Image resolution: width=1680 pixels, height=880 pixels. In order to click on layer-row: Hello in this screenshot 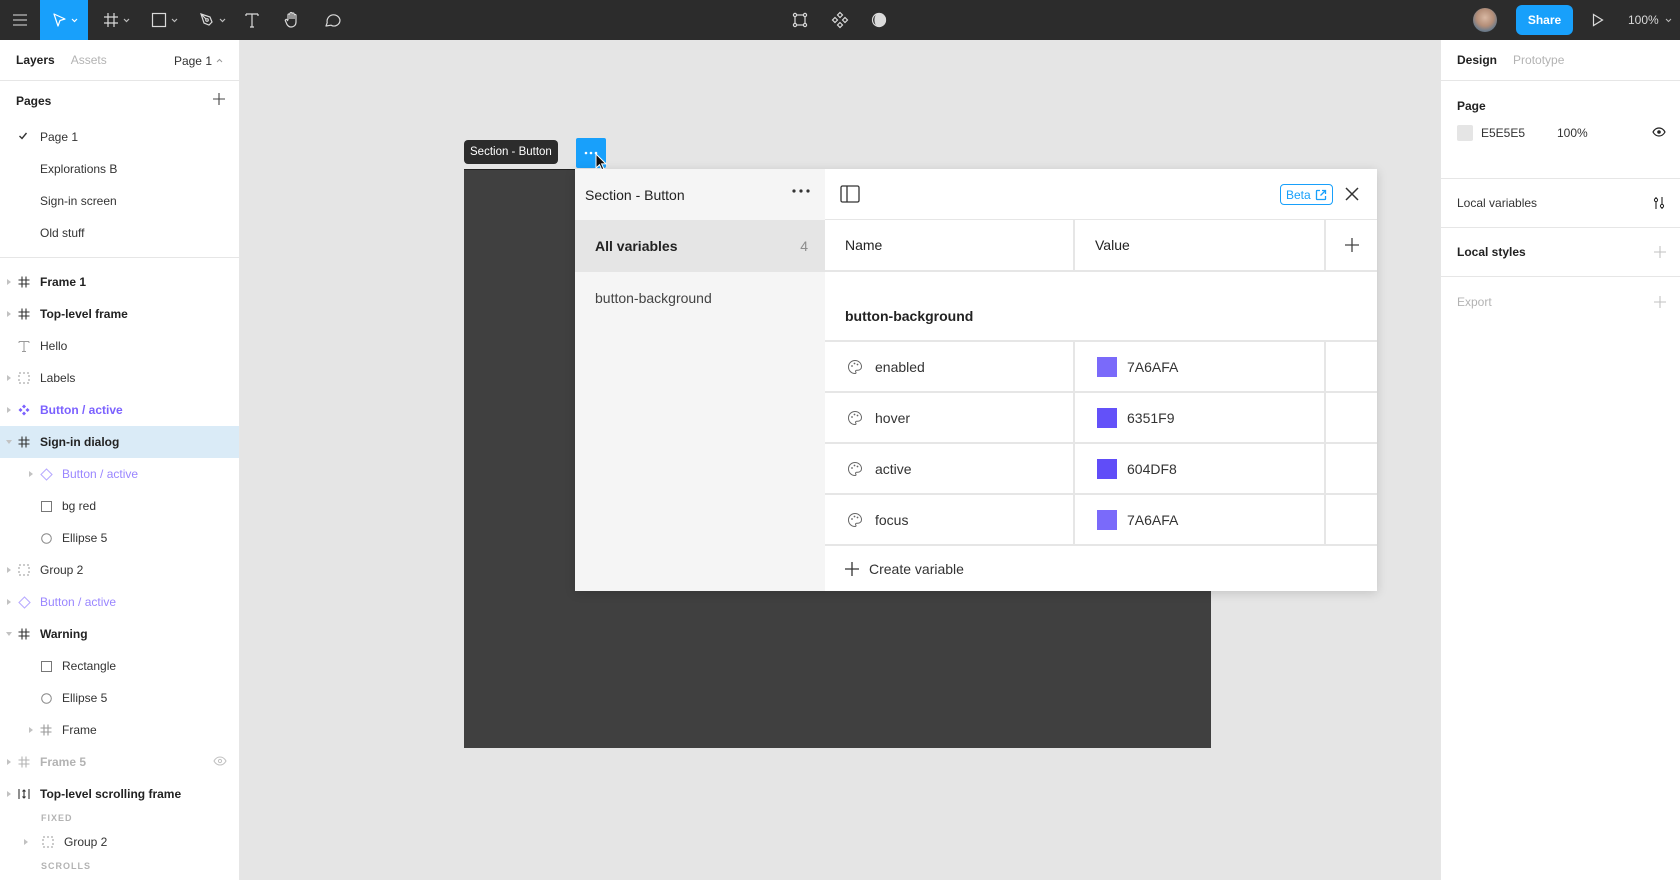, I will do `click(119, 346)`.